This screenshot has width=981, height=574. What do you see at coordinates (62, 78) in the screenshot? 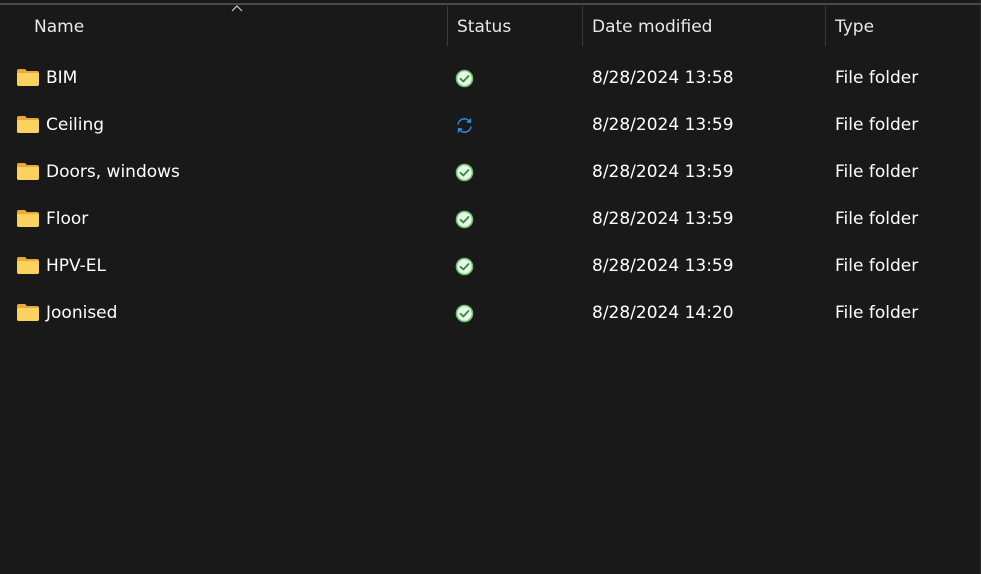
I see `file-name: BIM` at bounding box center [62, 78].